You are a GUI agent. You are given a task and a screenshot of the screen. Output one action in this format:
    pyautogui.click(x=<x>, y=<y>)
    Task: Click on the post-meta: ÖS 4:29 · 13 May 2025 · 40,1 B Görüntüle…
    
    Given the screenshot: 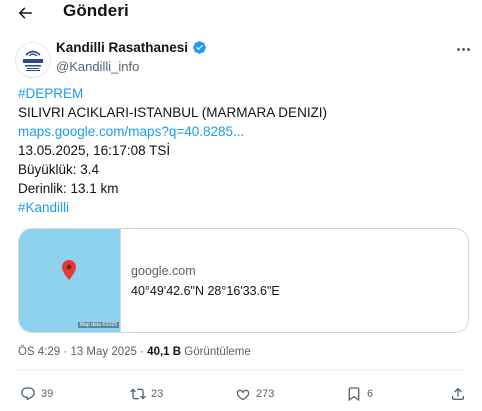 What is the action you would take?
    pyautogui.click(x=134, y=352)
    